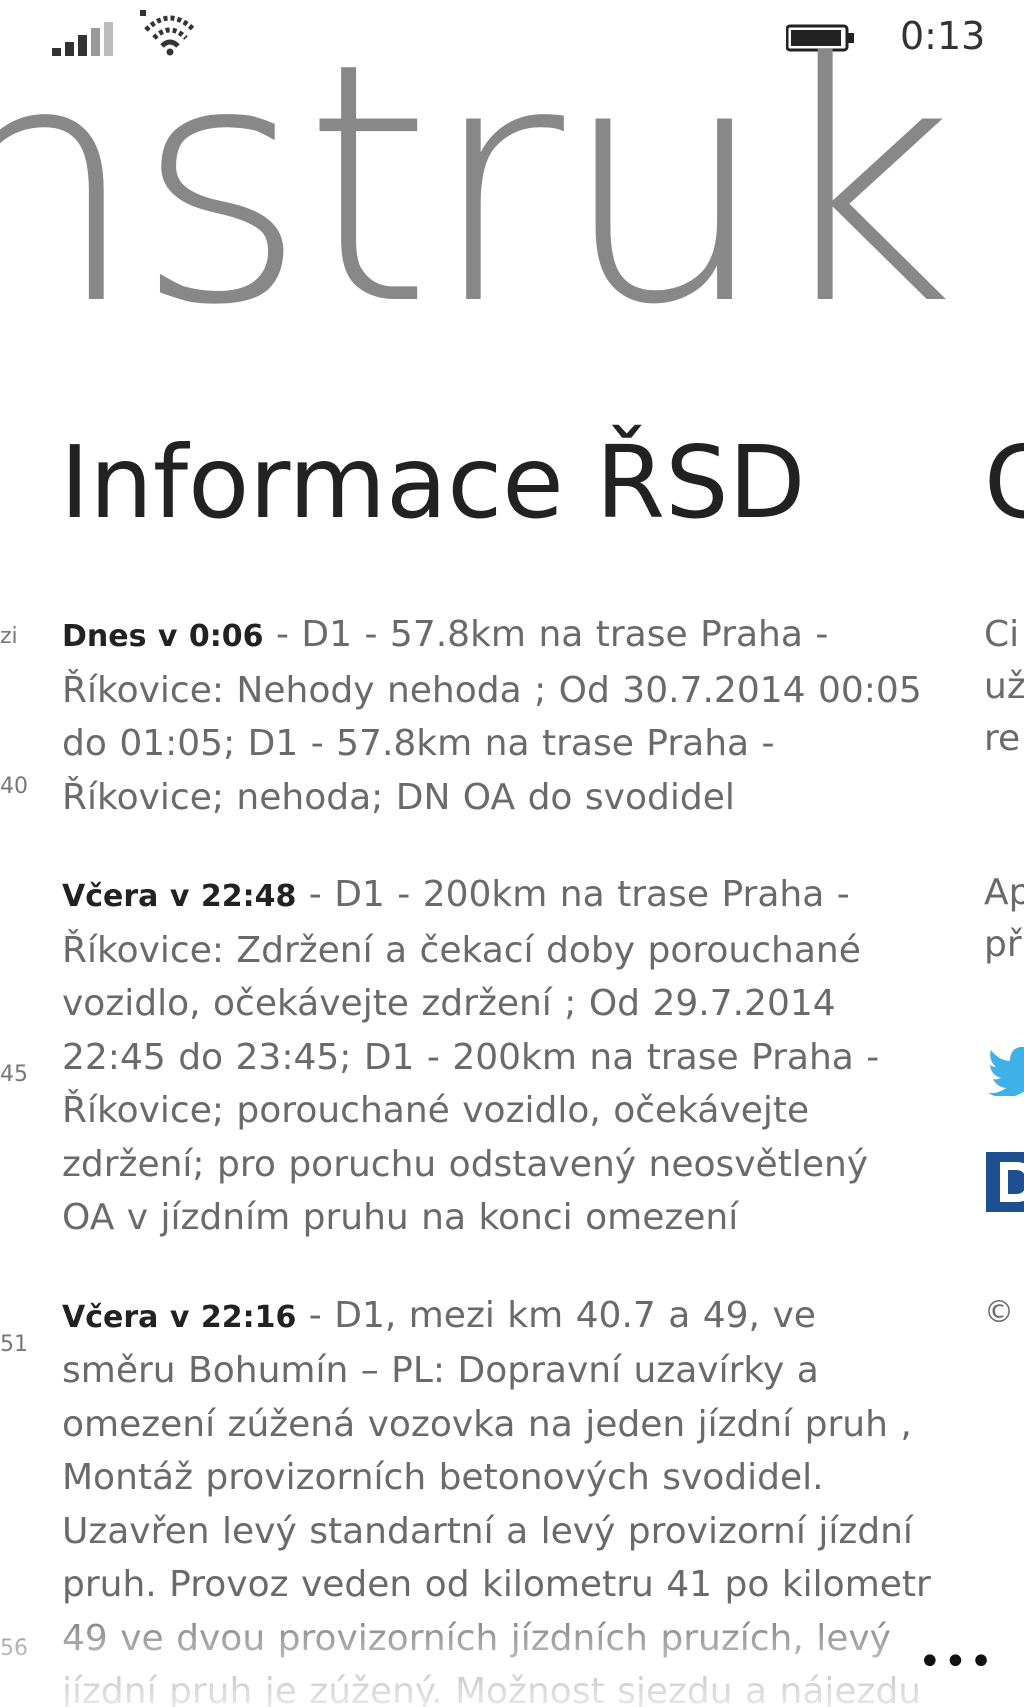 The width and height of the screenshot is (1024, 1707). What do you see at coordinates (999, 1312) in the screenshot?
I see `copyright-fragment: ©` at bounding box center [999, 1312].